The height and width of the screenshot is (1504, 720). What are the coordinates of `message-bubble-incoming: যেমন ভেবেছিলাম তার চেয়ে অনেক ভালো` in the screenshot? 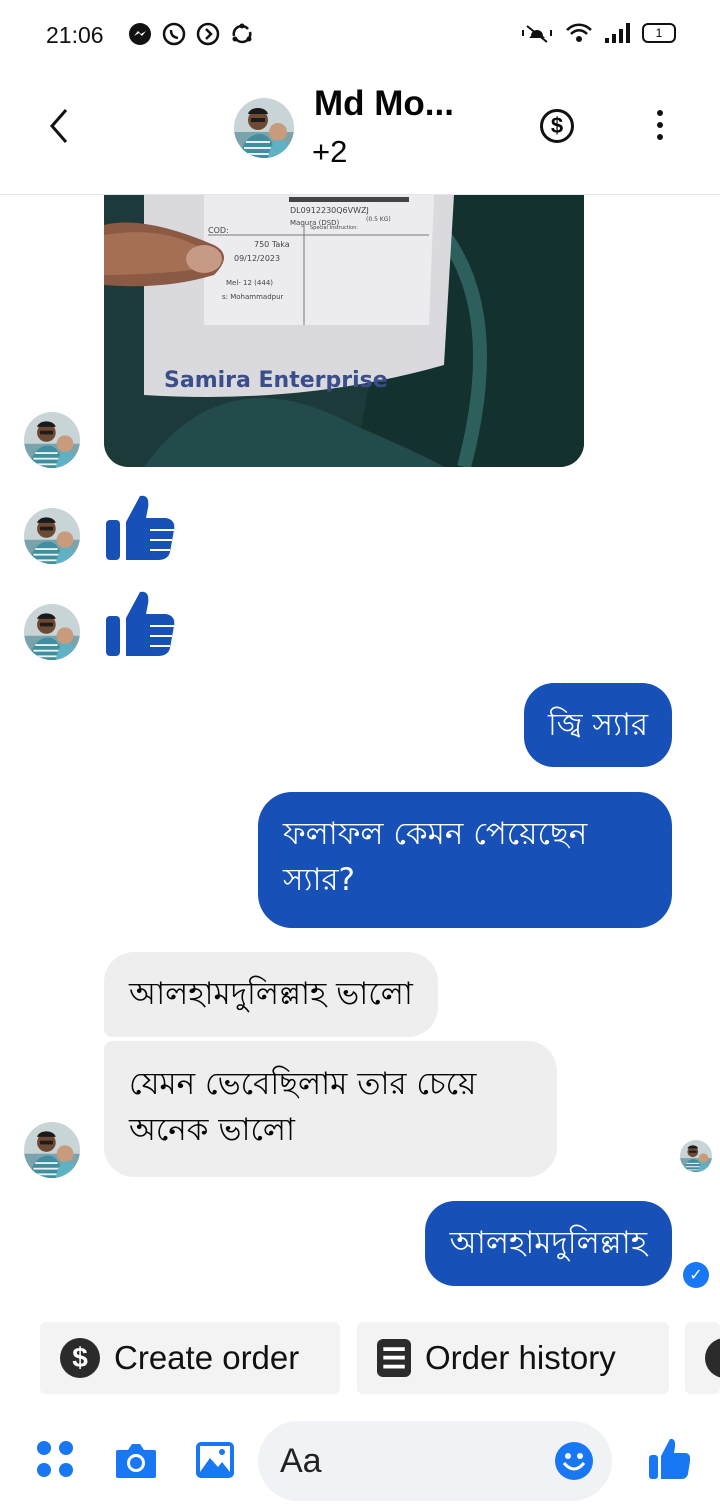 It's located at (330, 1109).